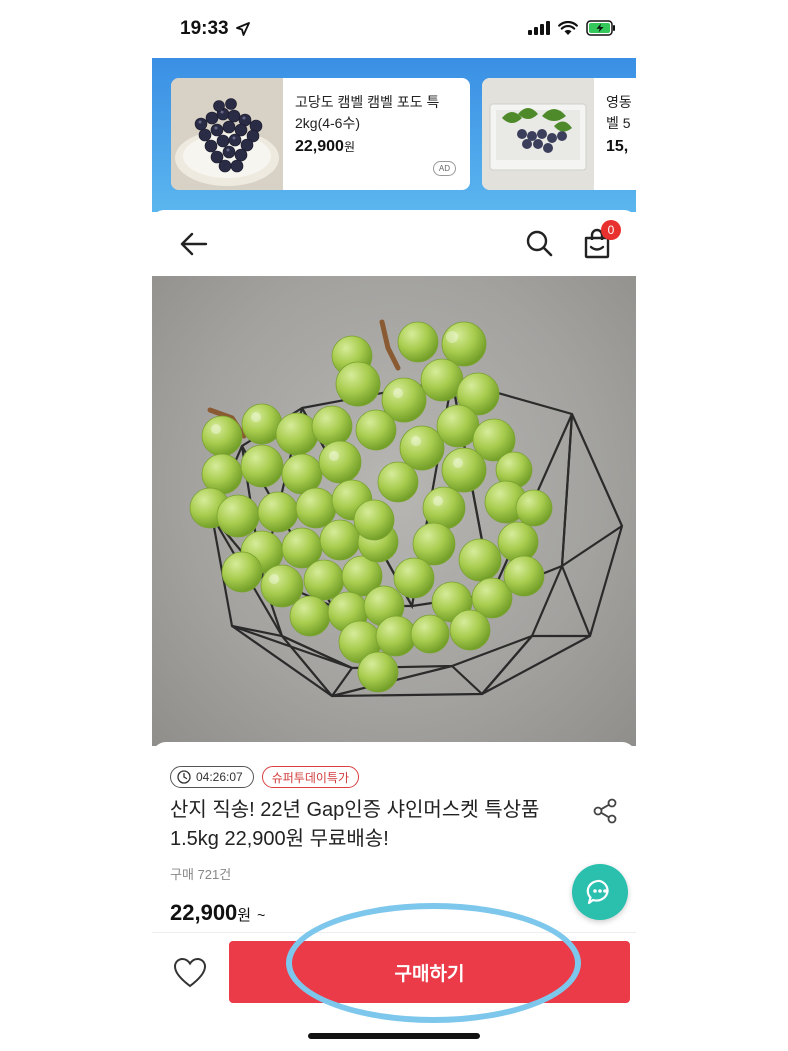 The image size is (788, 1051). I want to click on buy-button: 구매하기, so click(429, 972).